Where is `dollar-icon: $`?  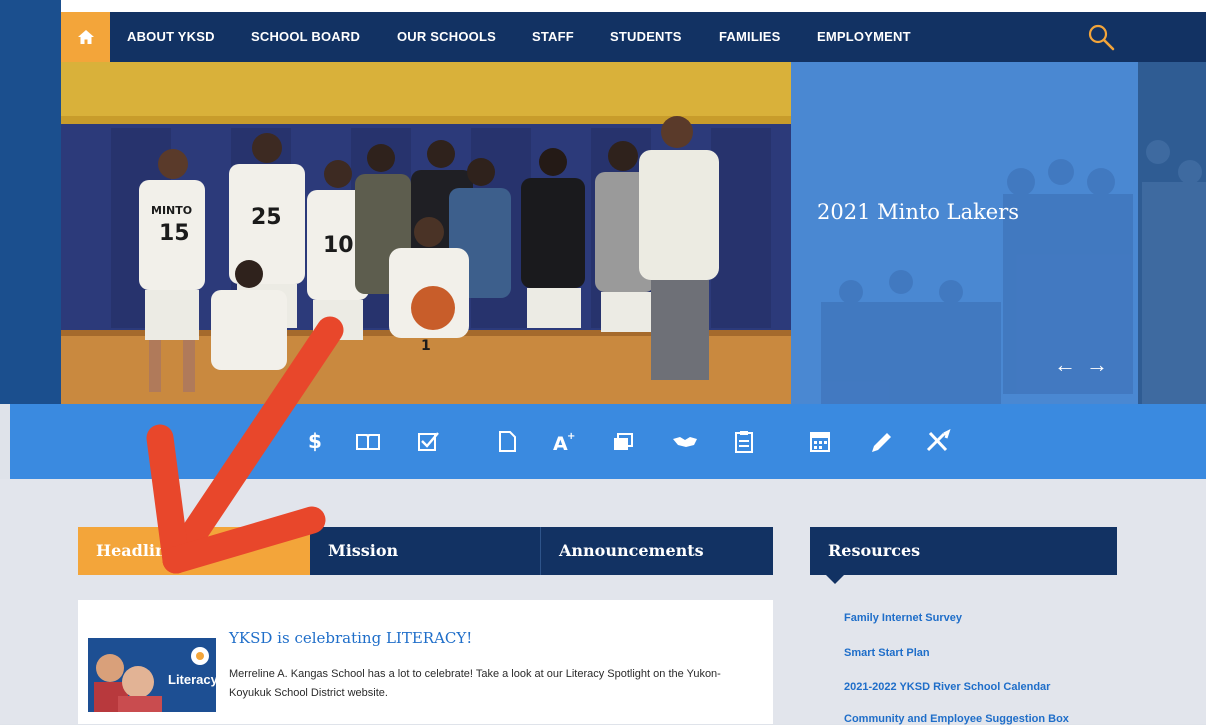
dollar-icon: $ is located at coordinates (314, 441).